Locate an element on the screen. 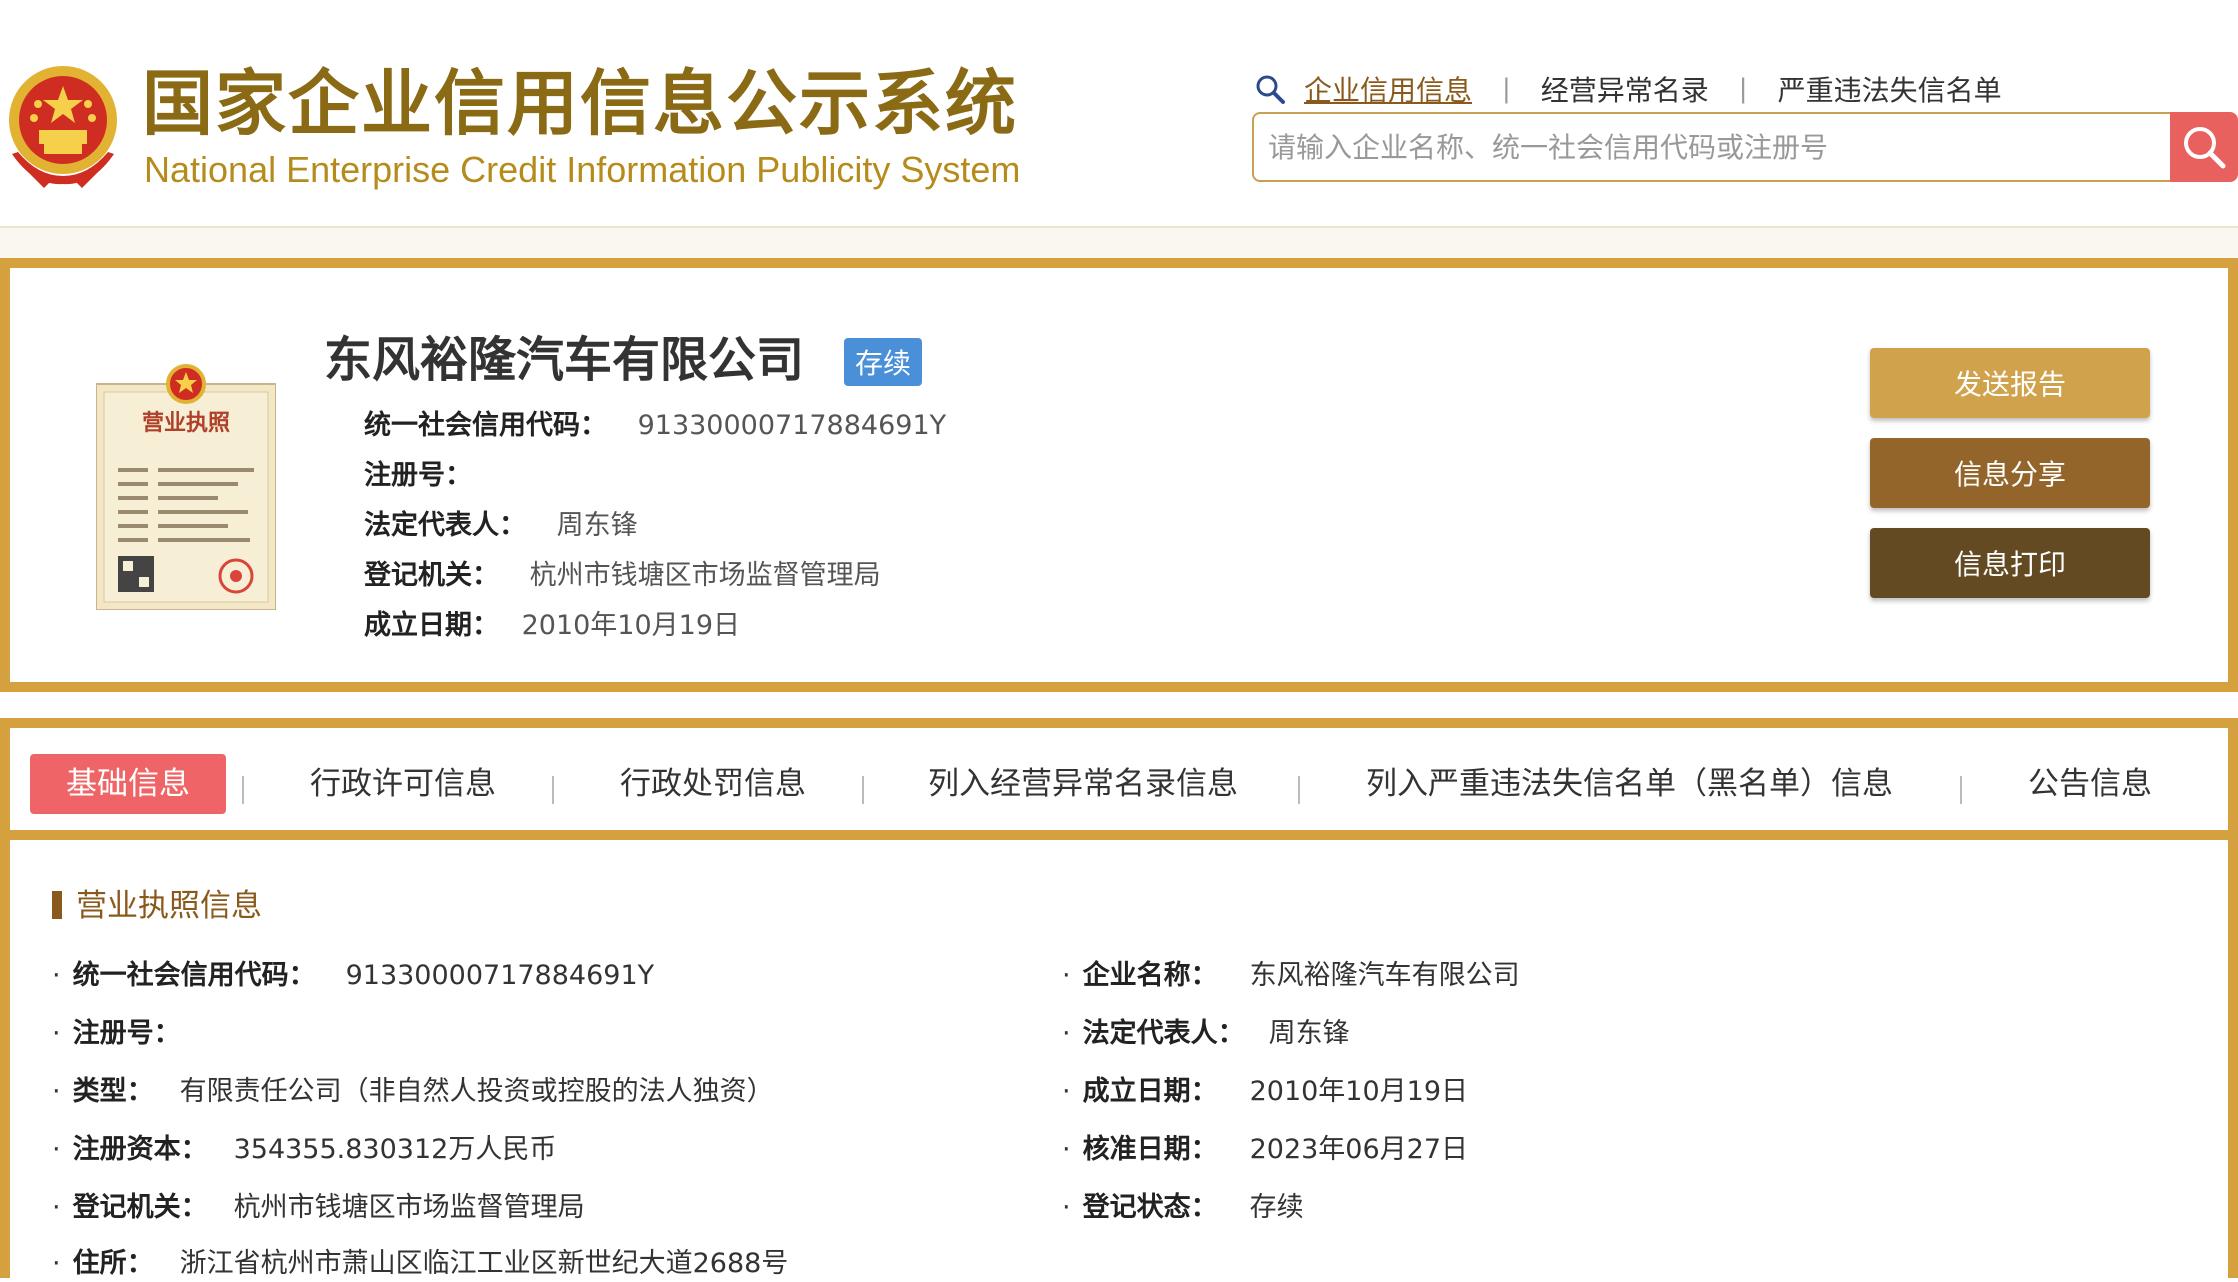 This screenshot has height=1282, width=2238. search-box is located at coordinates (1712, 147).